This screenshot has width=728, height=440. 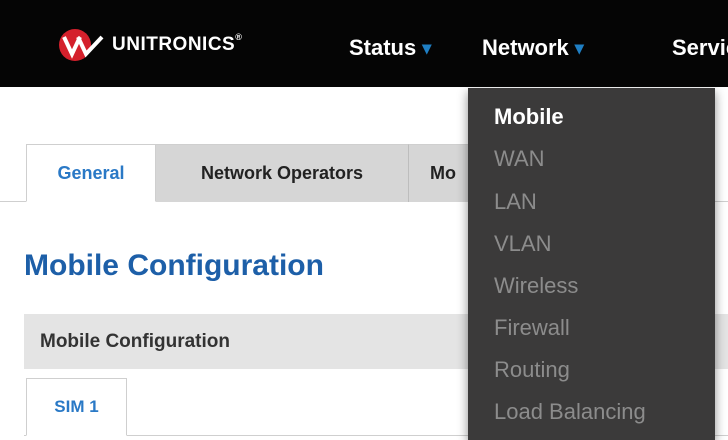 What do you see at coordinates (529, 117) in the screenshot?
I see `menu-item-mobile: Mobile` at bounding box center [529, 117].